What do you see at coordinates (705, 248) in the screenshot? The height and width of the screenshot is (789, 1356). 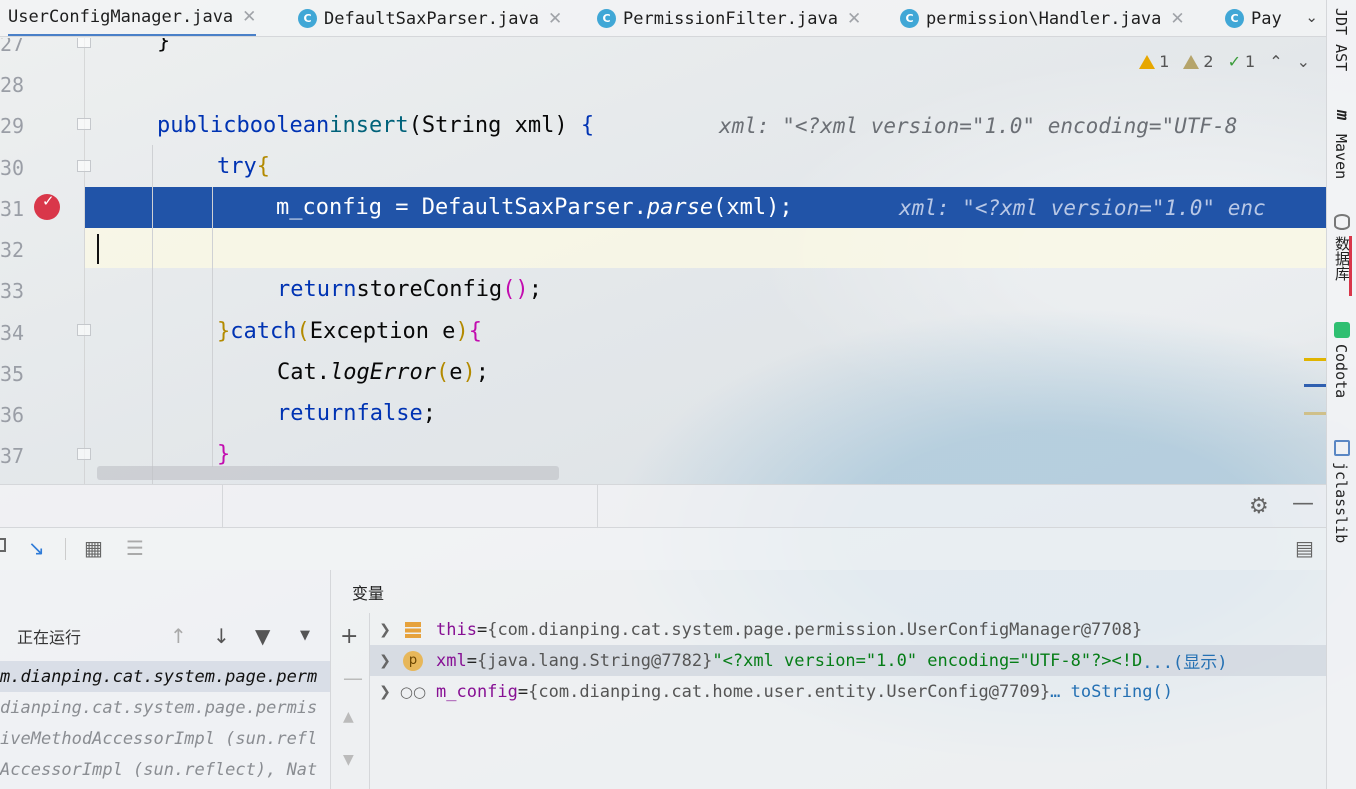 I see `current-line-highlight` at bounding box center [705, 248].